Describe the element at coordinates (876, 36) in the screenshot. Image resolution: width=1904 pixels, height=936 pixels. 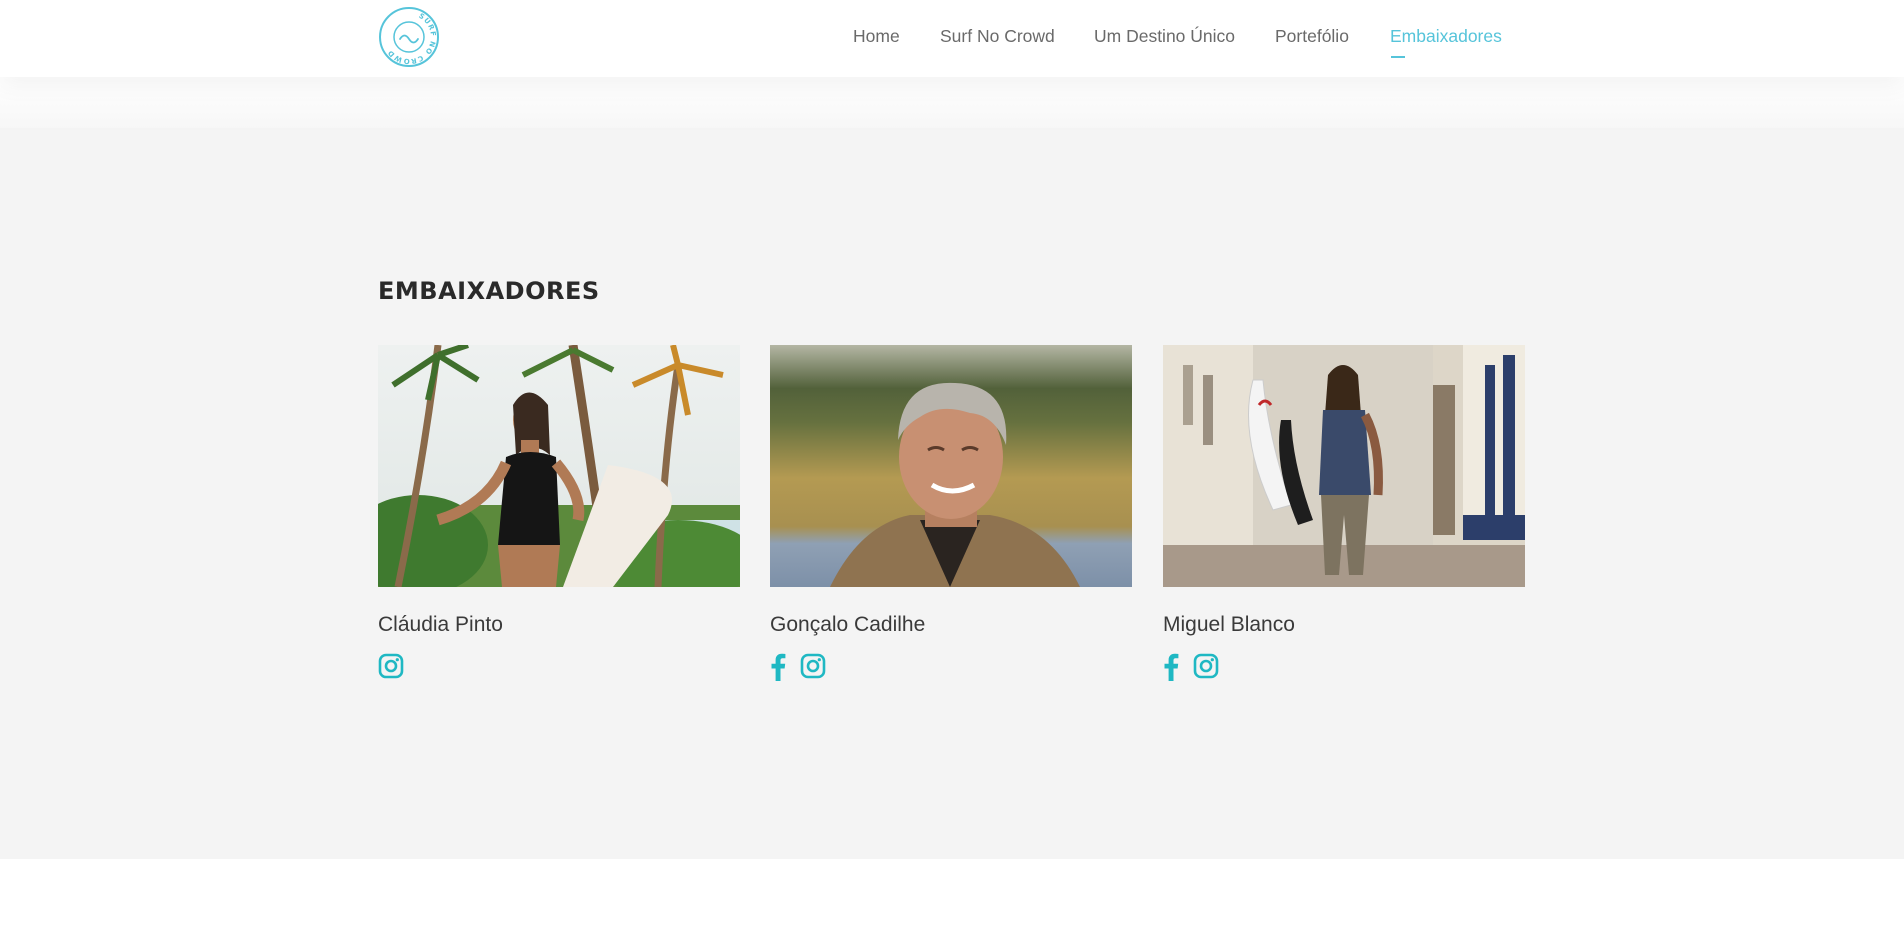
I see `nav-item-home: Home` at that location.